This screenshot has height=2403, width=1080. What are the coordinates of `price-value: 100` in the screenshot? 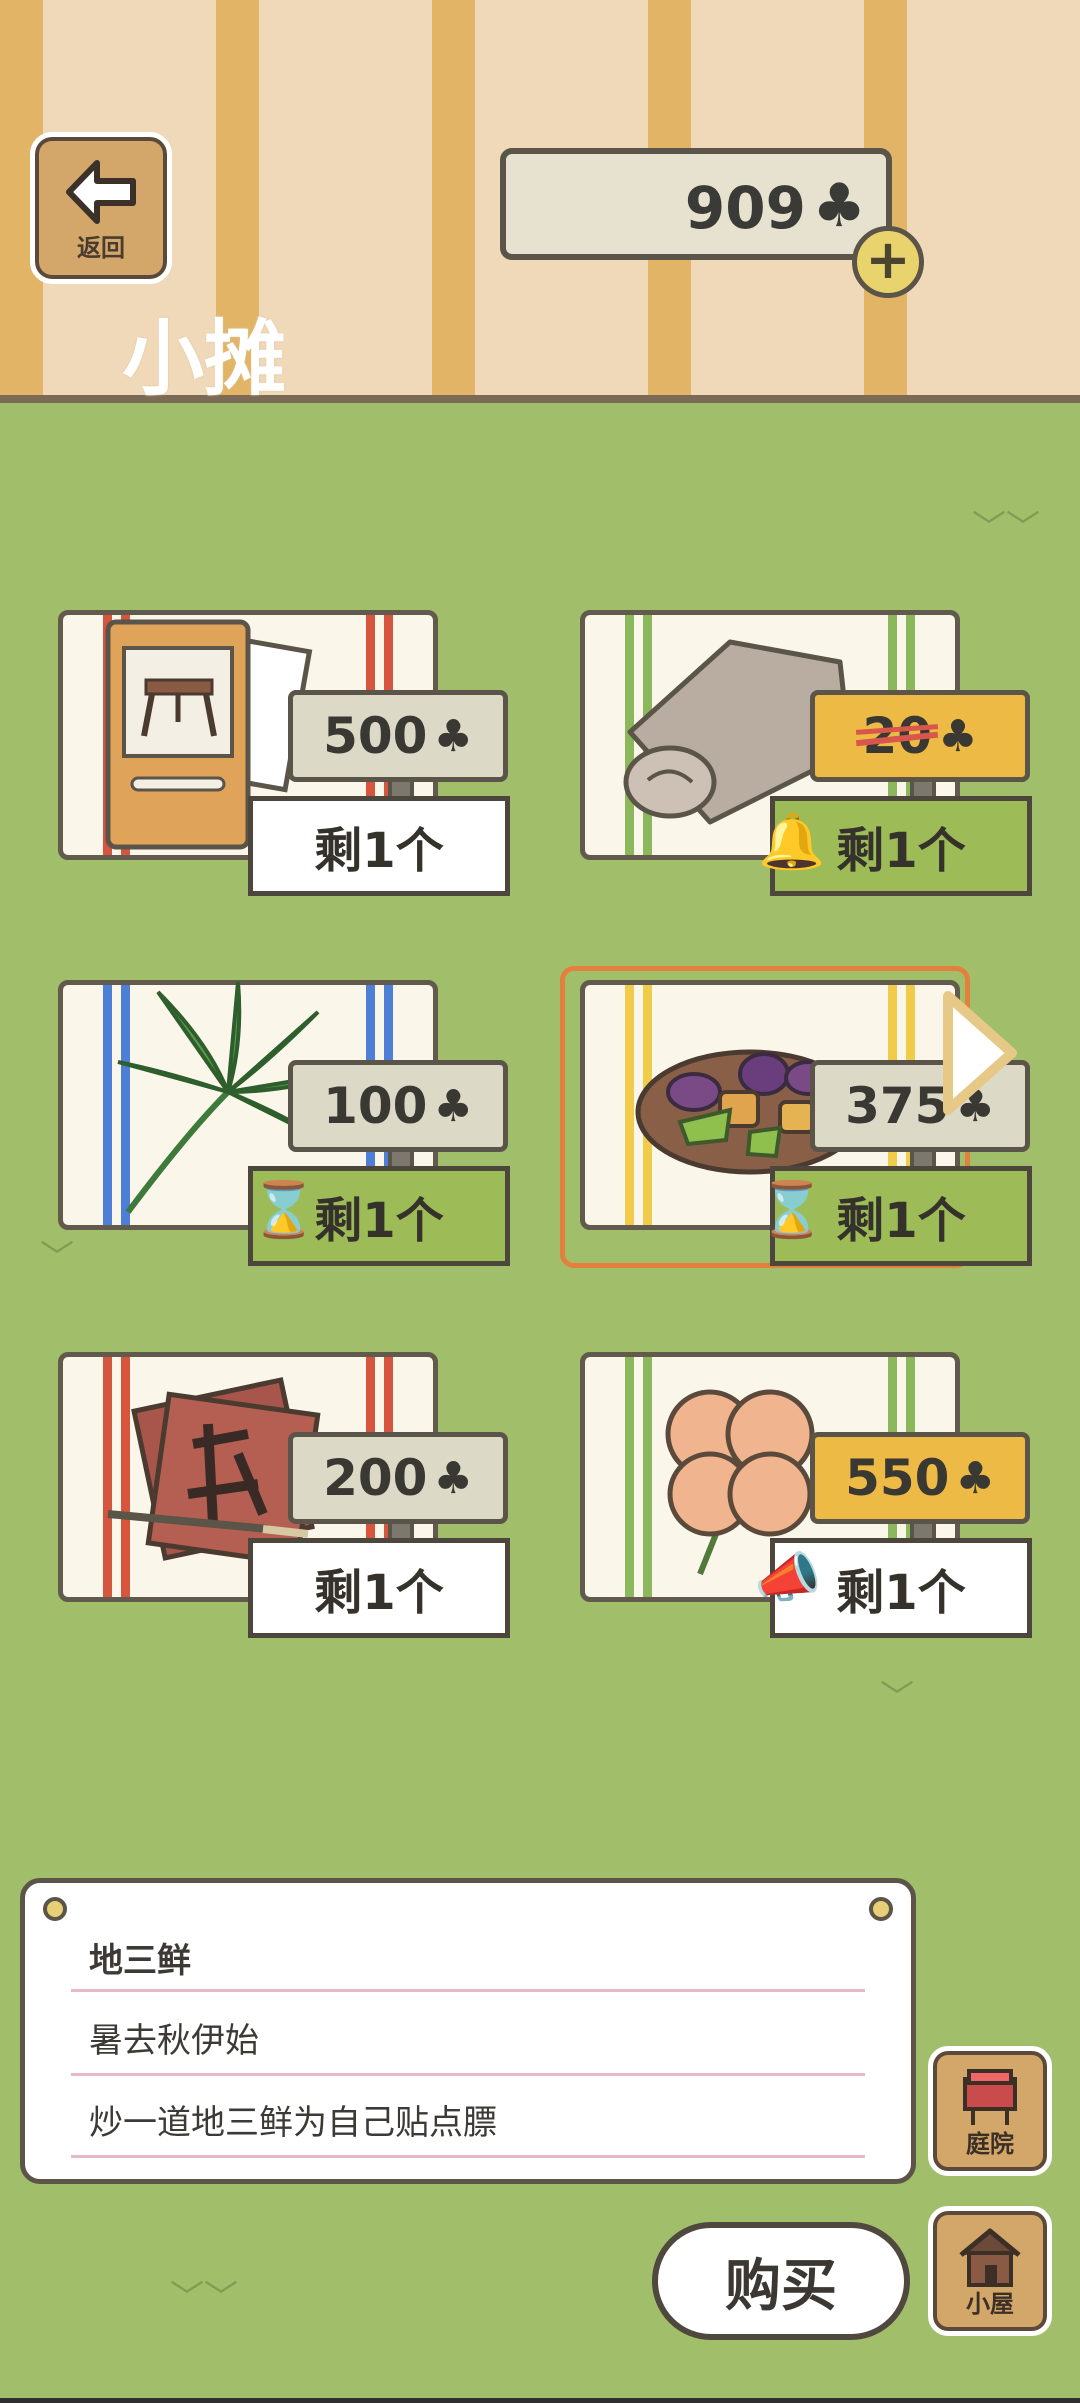 It's located at (375, 1106).